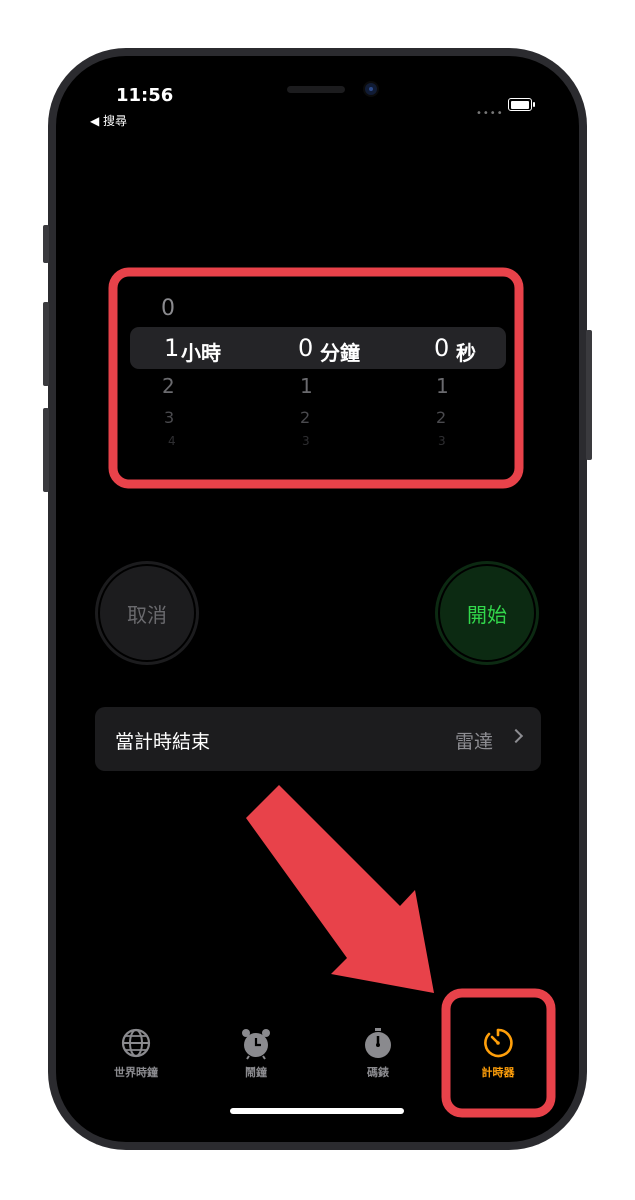 The image size is (635, 1200). I want to click on picker-highlight-box, so click(316, 378).